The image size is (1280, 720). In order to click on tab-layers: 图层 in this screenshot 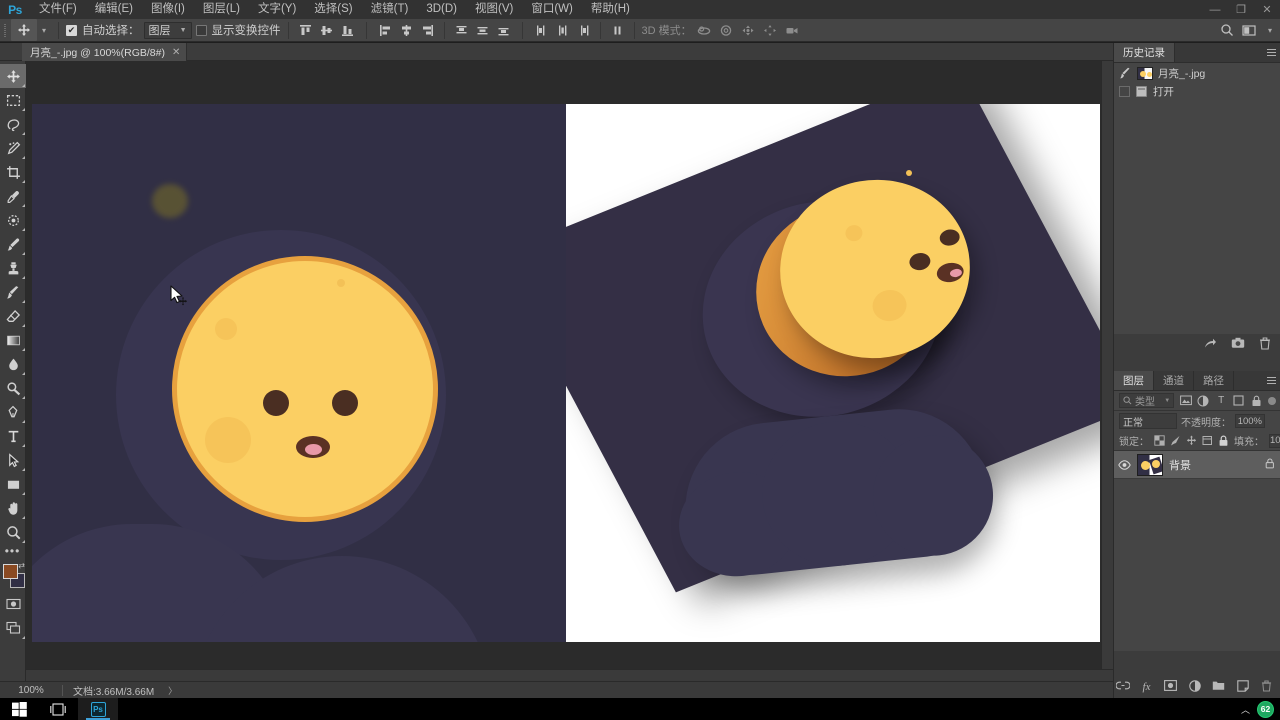, I will do `click(1134, 380)`.